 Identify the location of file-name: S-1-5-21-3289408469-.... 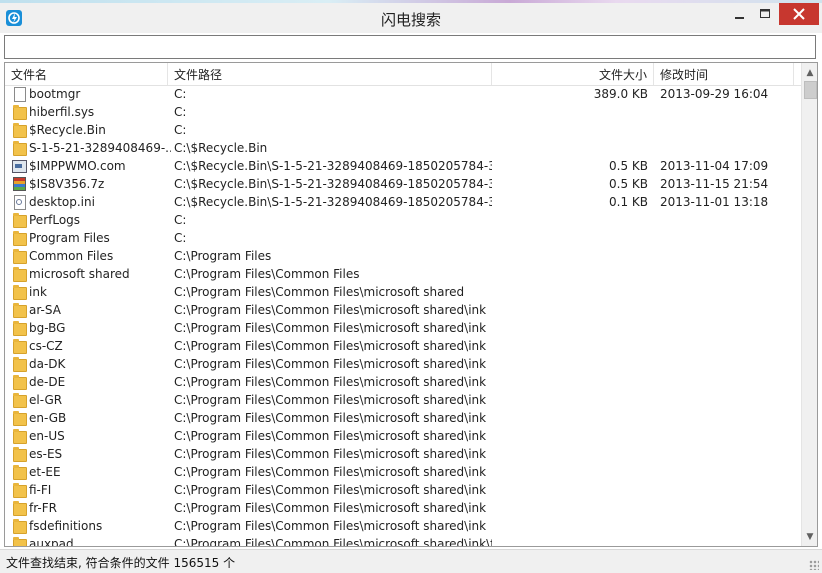
(100, 148).